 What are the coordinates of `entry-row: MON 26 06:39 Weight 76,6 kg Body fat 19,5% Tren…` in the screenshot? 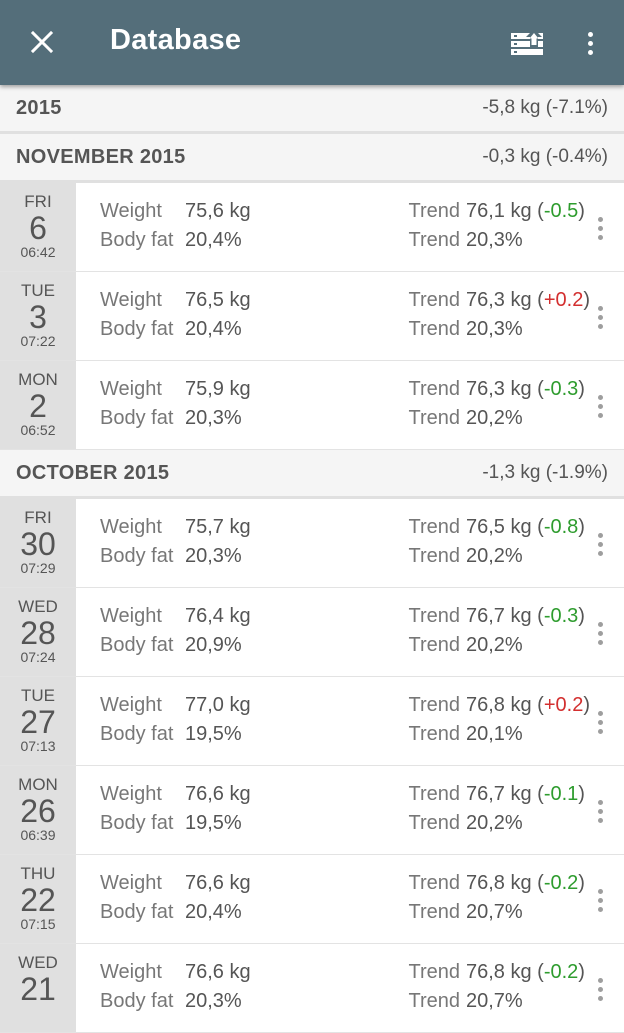 It's located at (312, 810).